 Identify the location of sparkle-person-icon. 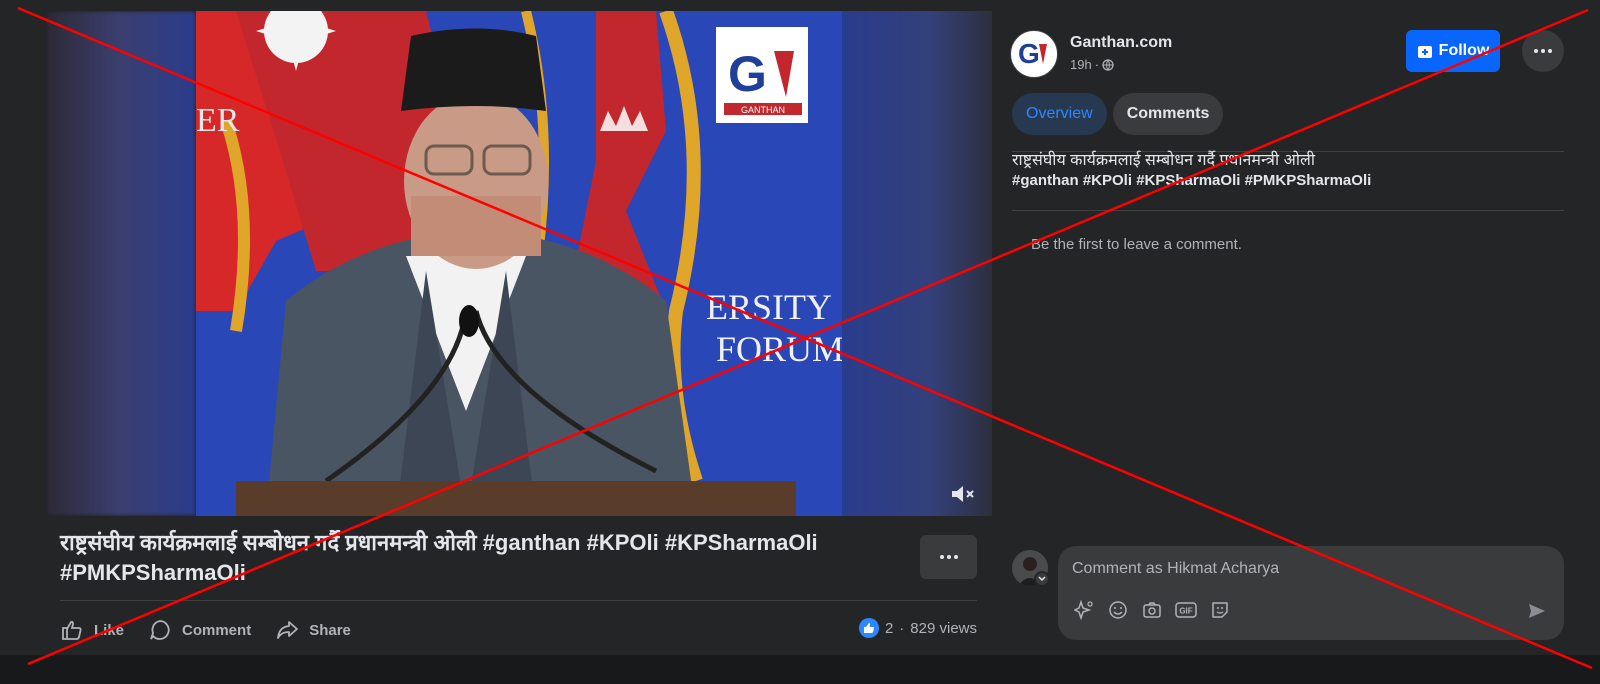
(1083, 610).